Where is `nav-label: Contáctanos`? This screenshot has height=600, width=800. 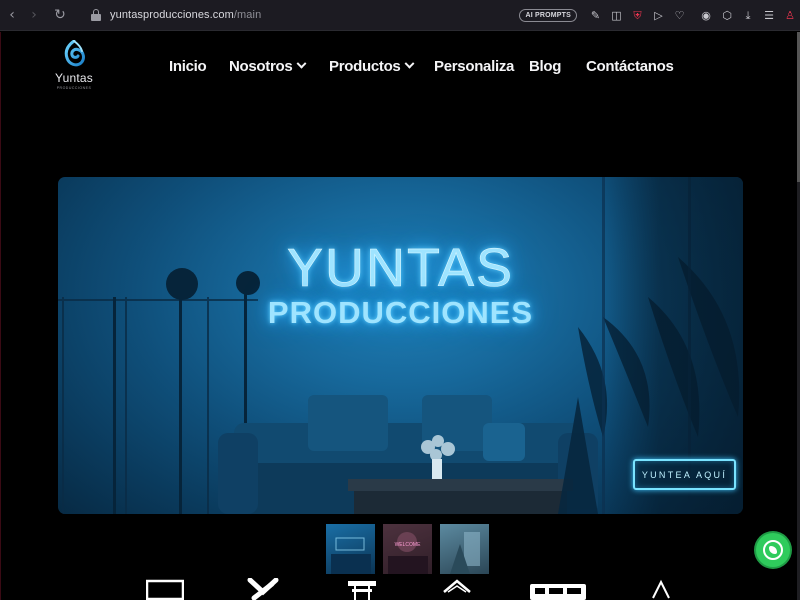
nav-label: Contáctanos is located at coordinates (630, 66).